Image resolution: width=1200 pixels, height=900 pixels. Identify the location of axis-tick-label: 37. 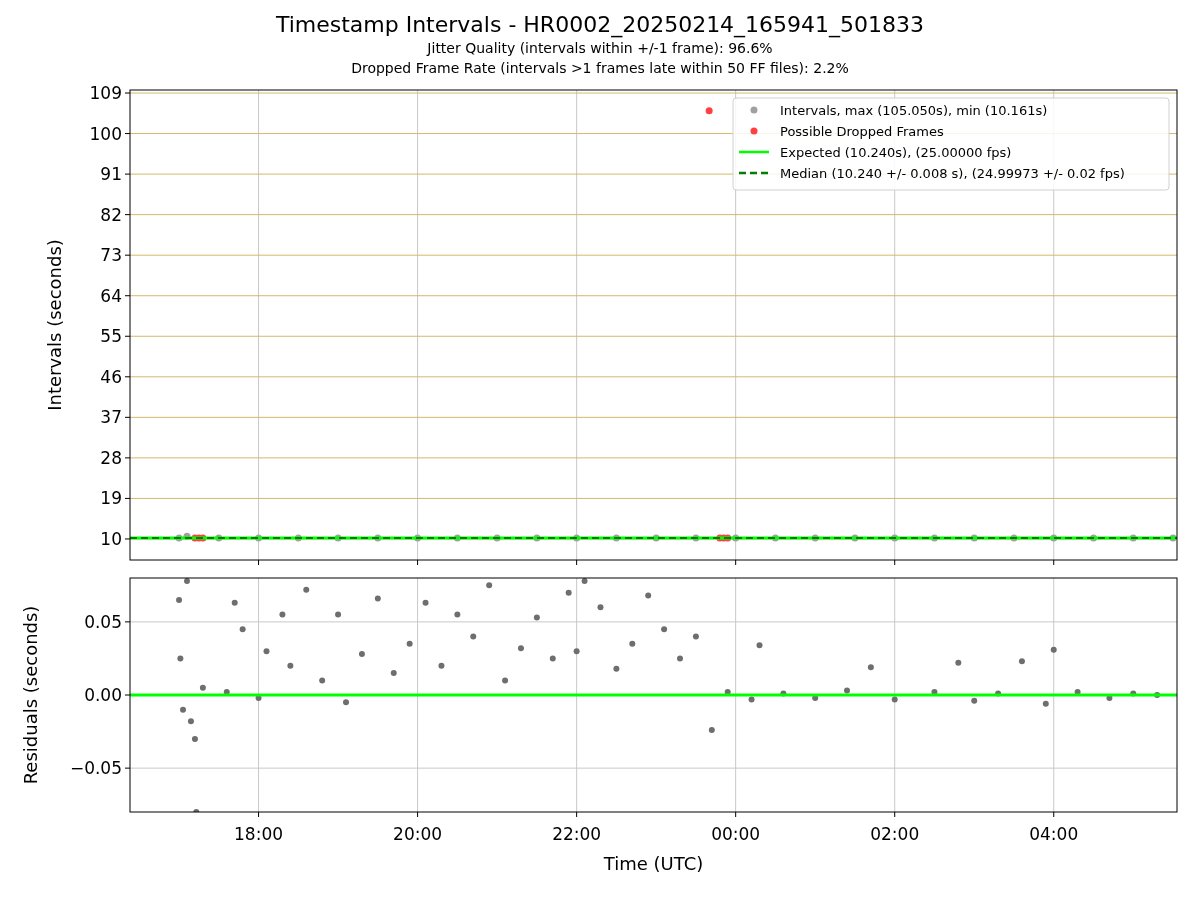
(111, 417).